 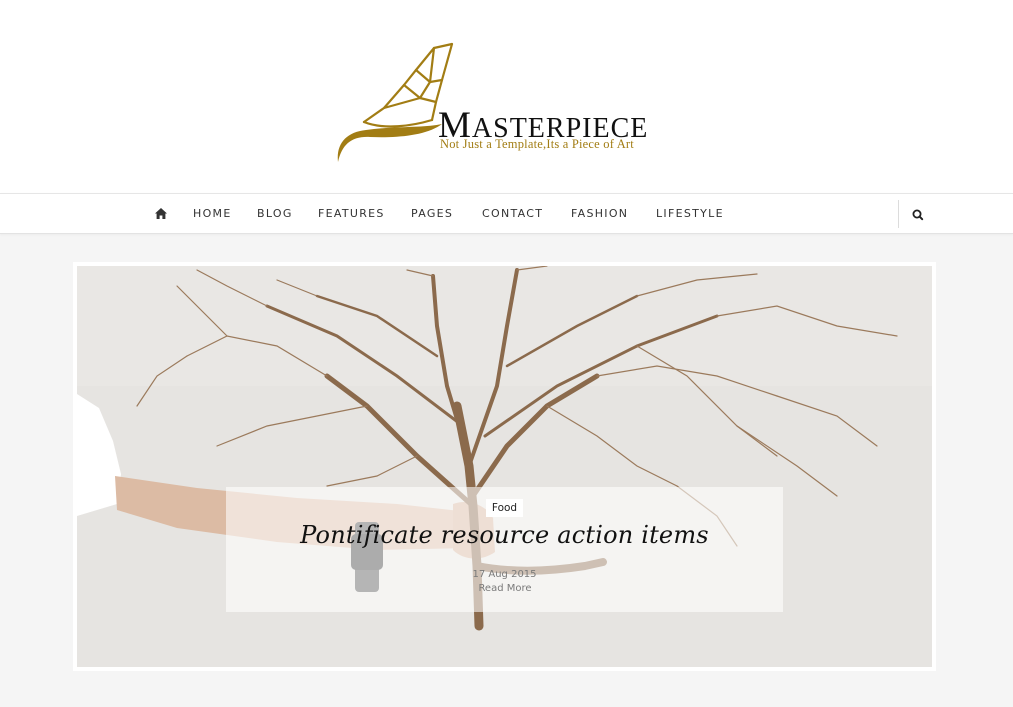 What do you see at coordinates (504, 508) in the screenshot?
I see `category-badge: Food` at bounding box center [504, 508].